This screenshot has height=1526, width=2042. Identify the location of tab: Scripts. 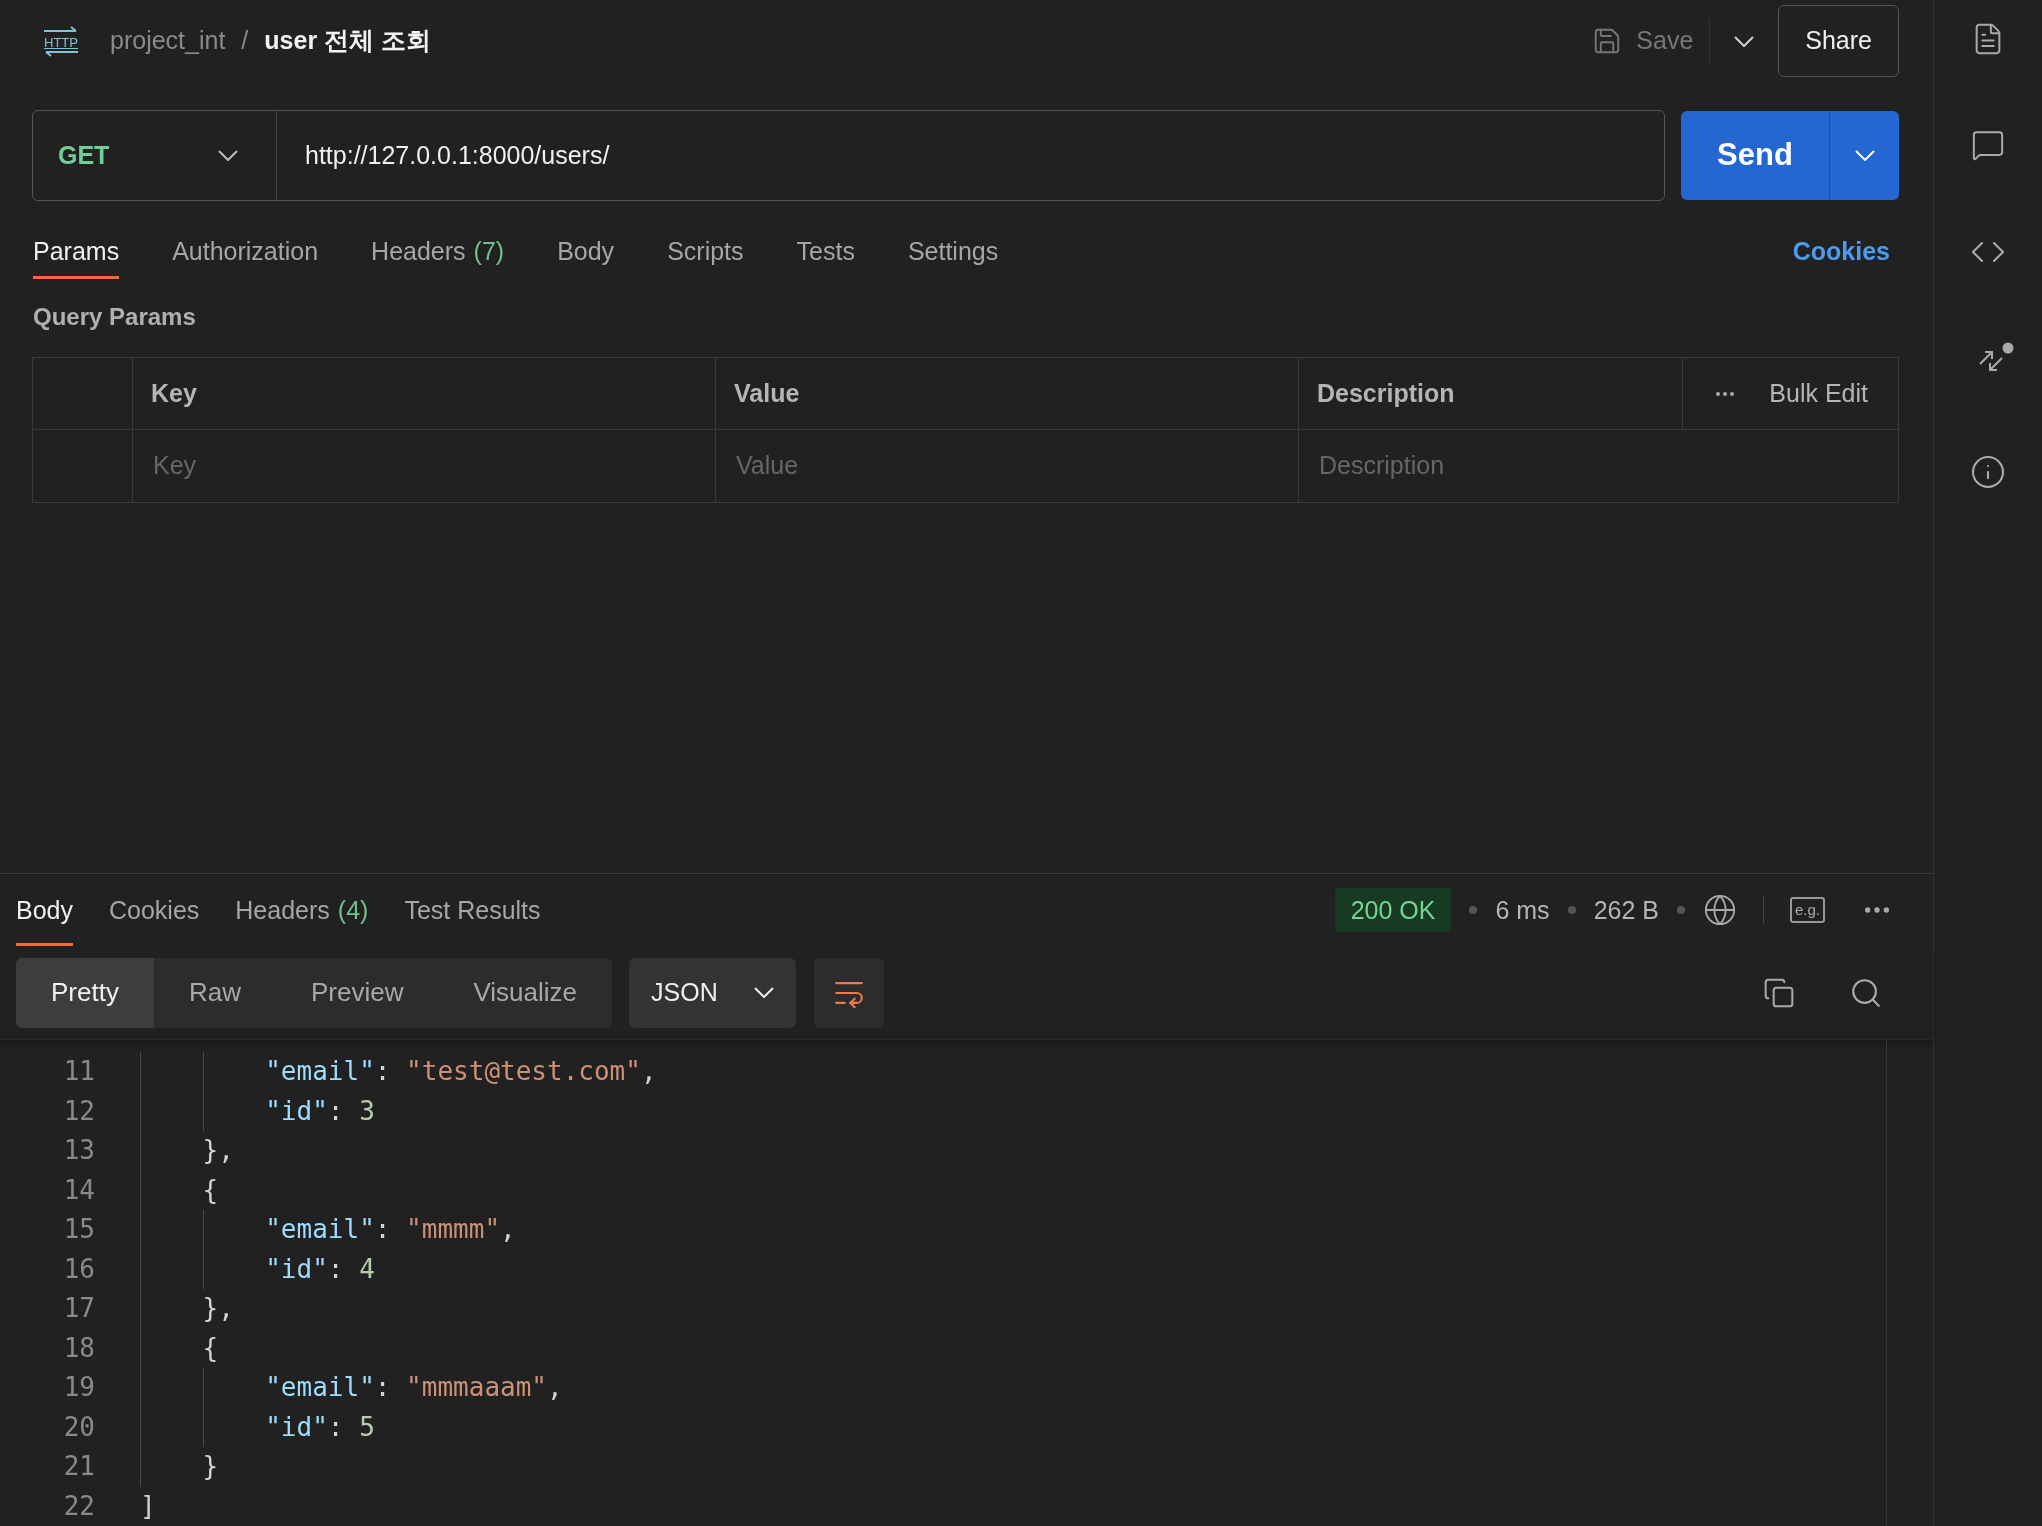
(705, 252).